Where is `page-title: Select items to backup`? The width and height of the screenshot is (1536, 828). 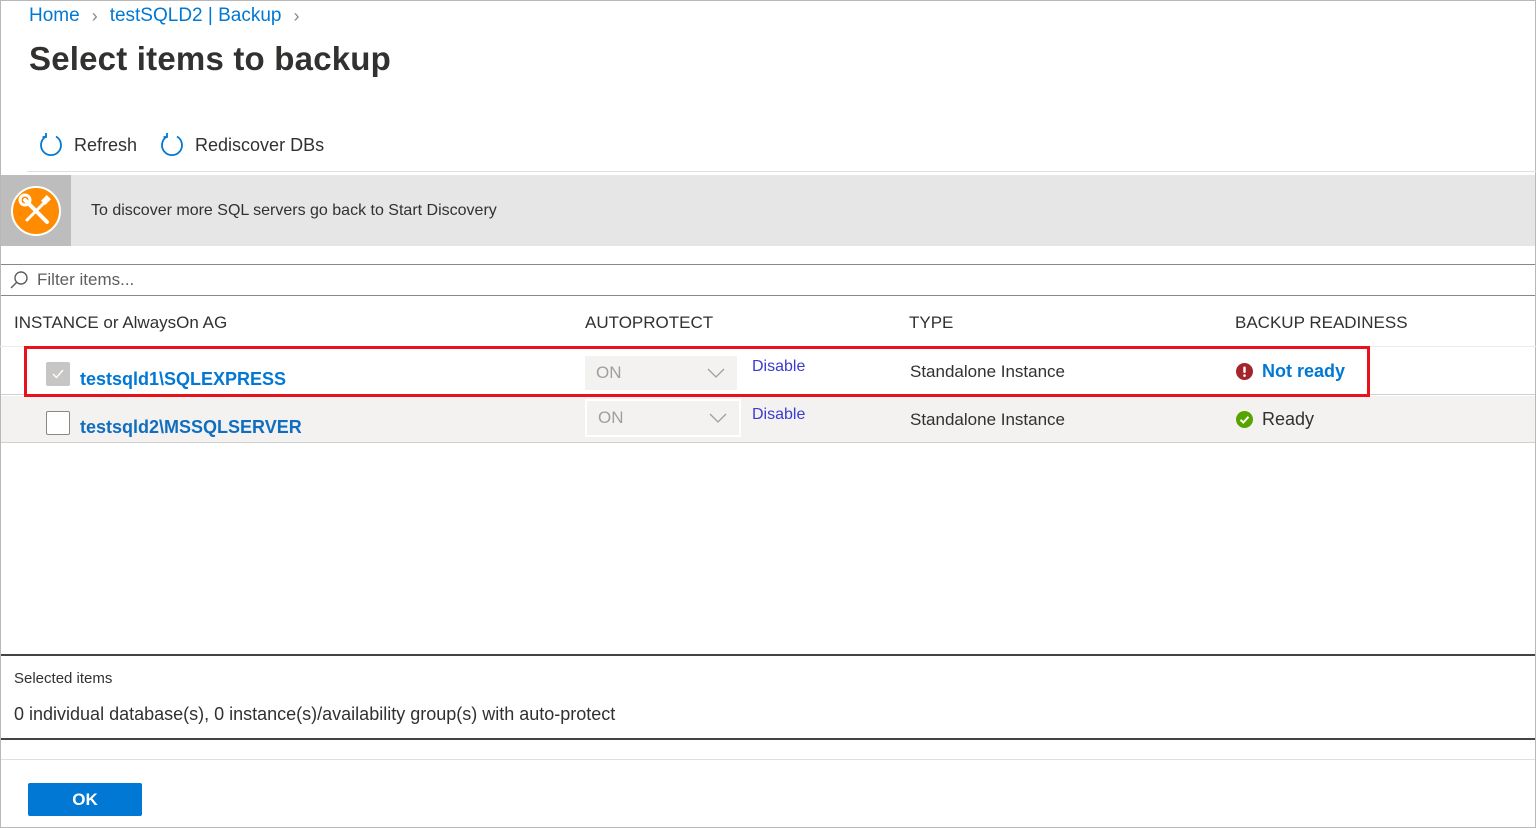 page-title: Select items to backup is located at coordinates (210, 58).